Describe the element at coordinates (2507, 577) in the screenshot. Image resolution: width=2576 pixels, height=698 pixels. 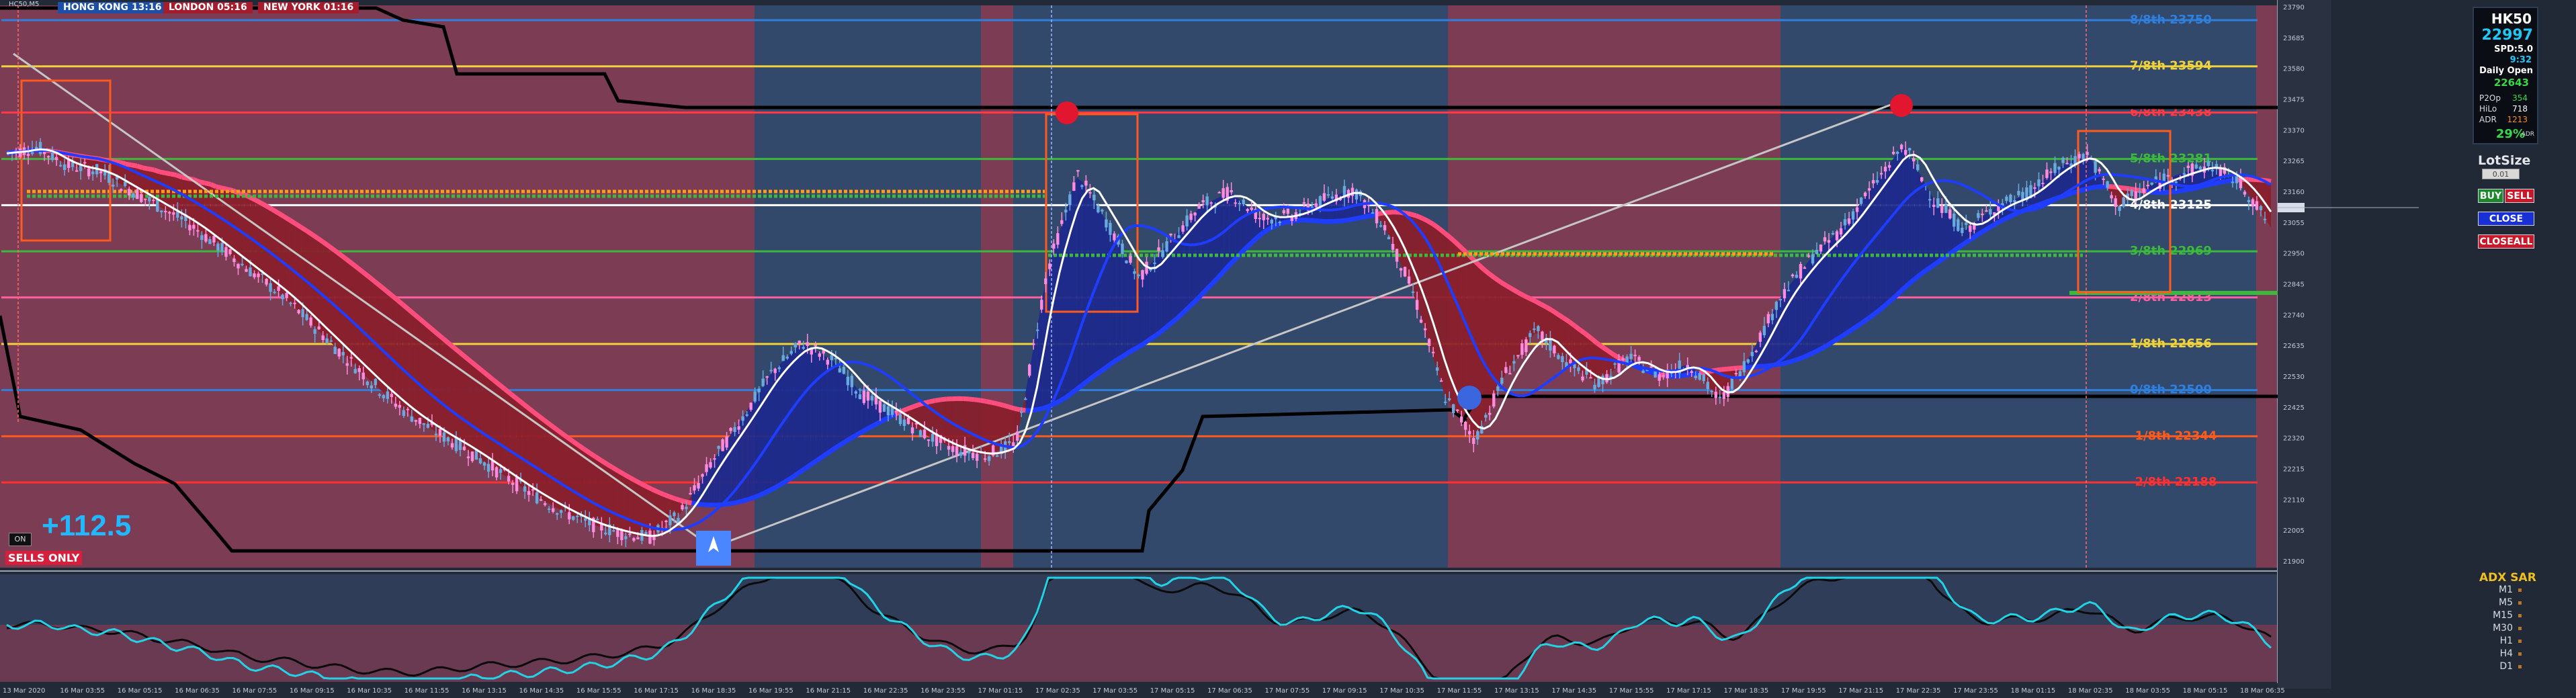
I see `indicator-title: ADX SAR` at that location.